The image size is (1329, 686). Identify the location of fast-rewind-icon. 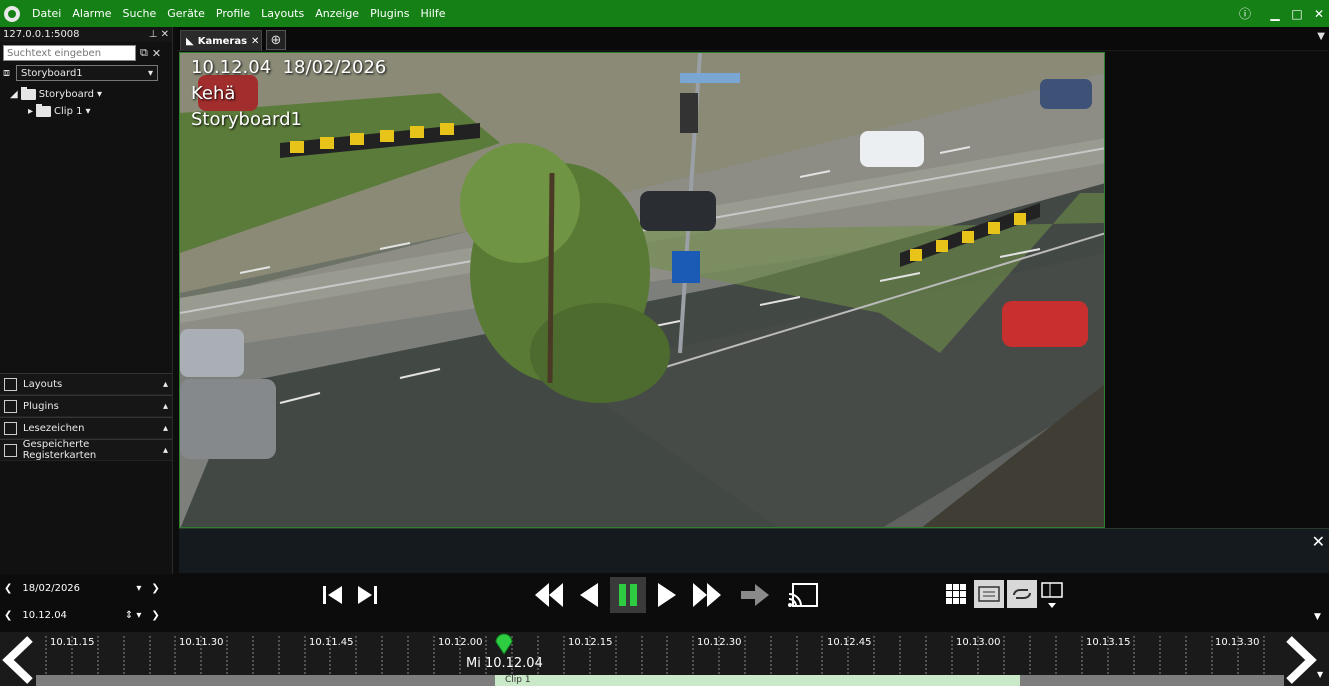
(549, 595).